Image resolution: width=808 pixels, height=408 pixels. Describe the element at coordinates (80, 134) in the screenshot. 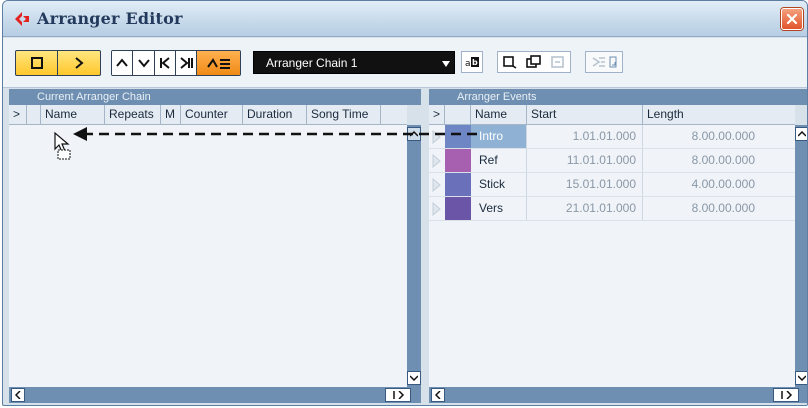

I see `arrow-head-icon` at that location.